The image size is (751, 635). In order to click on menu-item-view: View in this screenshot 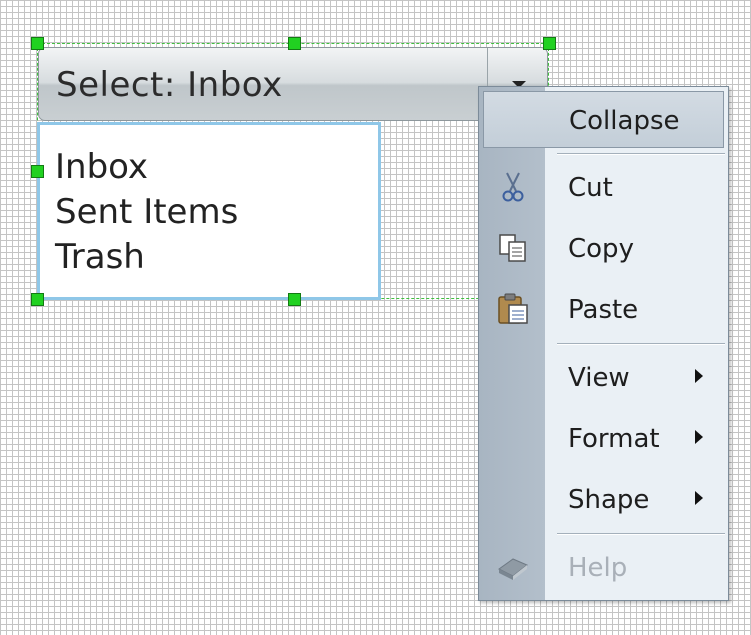, I will do `click(603, 377)`.